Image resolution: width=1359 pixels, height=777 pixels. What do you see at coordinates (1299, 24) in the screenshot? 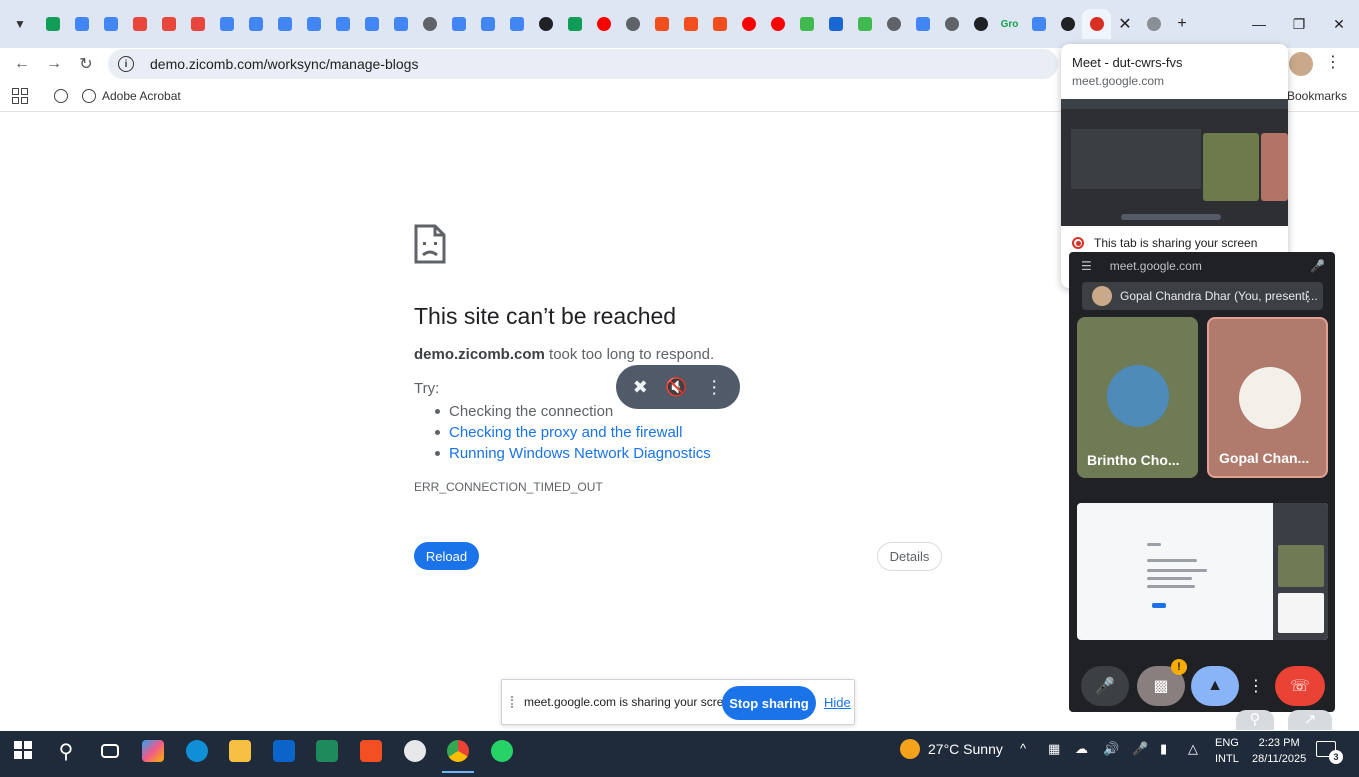
I see `maximize-icon: ❐` at bounding box center [1299, 24].